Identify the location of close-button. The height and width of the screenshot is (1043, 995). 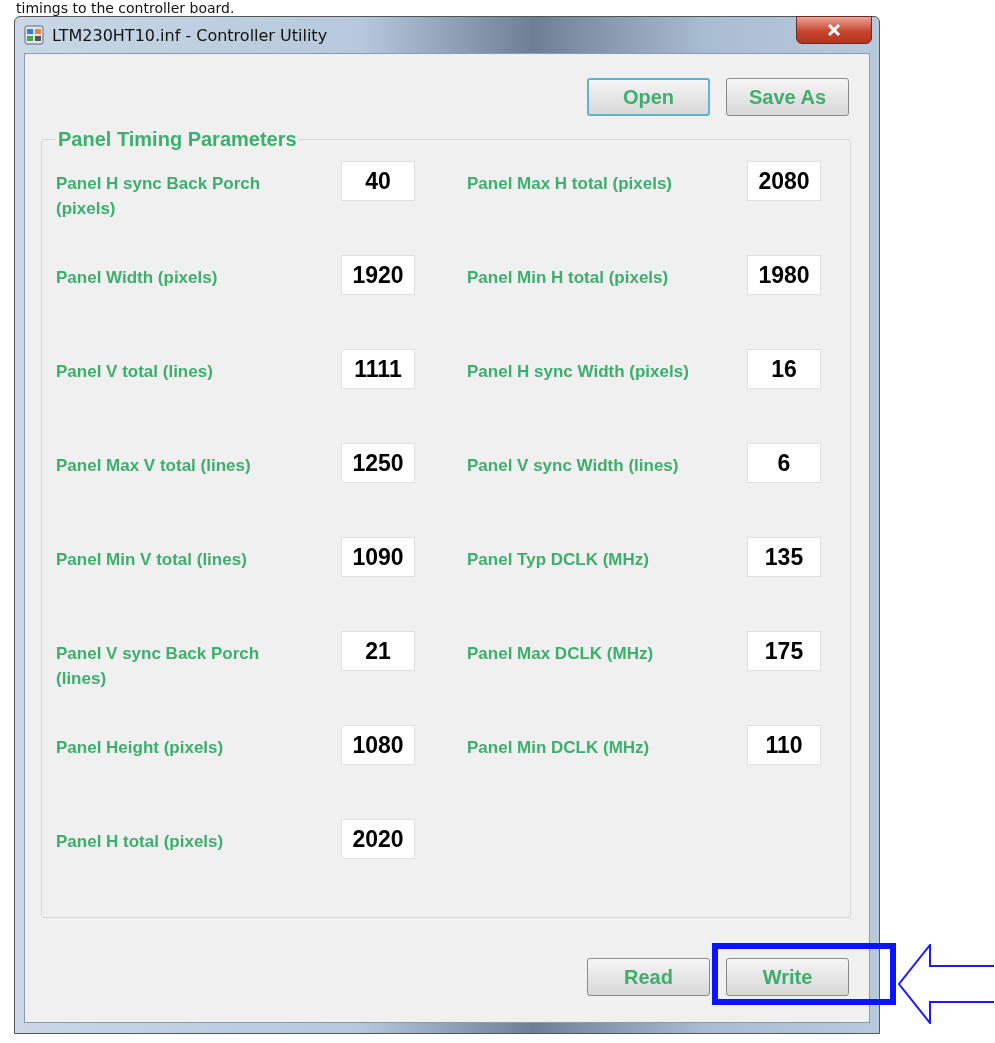
(834, 30).